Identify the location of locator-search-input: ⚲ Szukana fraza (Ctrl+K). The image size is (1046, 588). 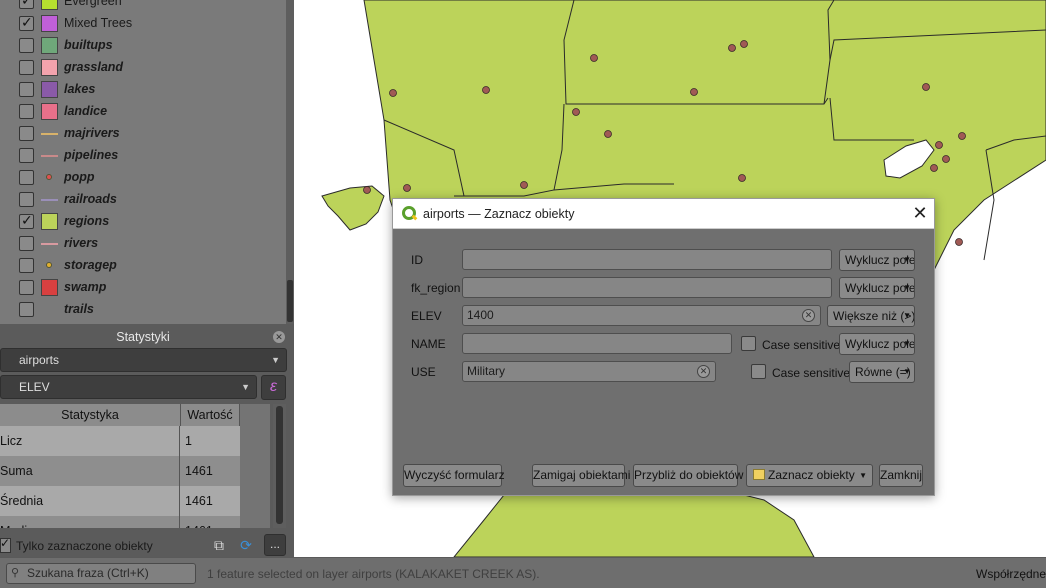
(101, 573).